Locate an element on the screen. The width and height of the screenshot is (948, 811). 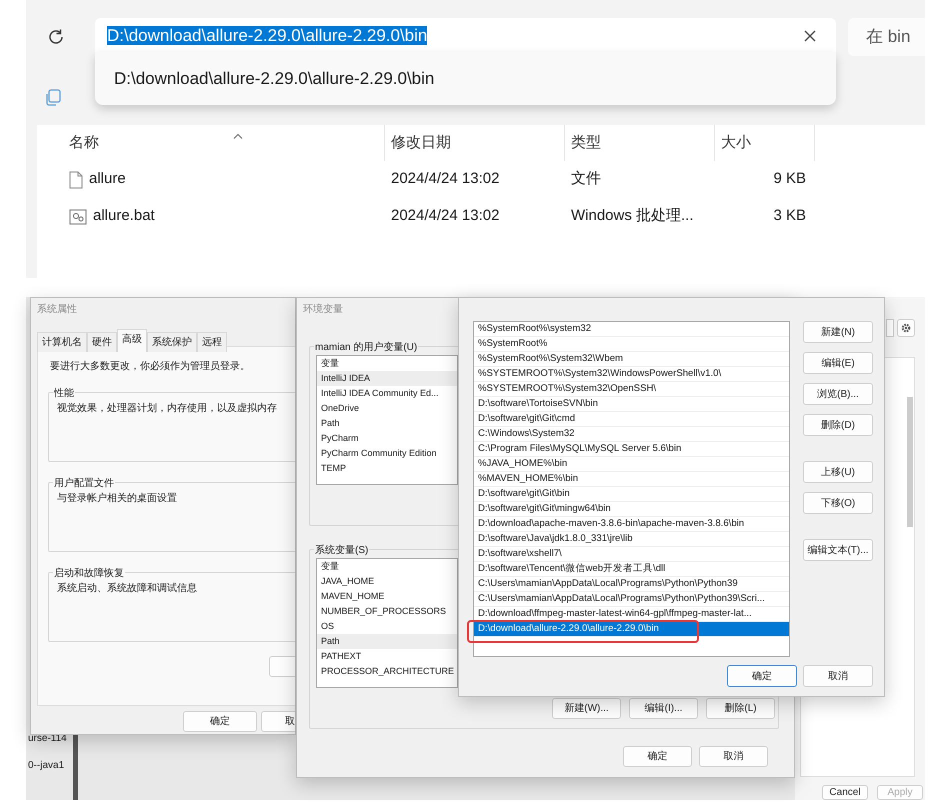
list-item: TEMP is located at coordinates (387, 468).